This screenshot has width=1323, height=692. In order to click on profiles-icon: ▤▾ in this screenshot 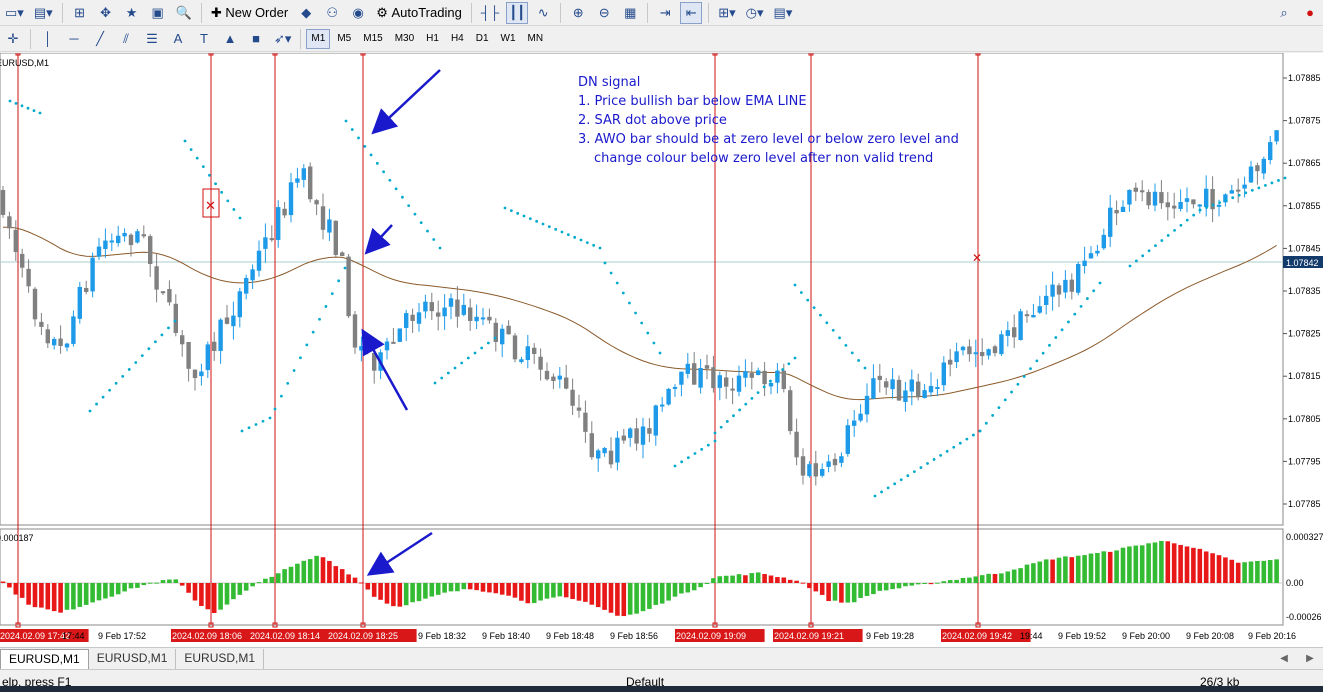, I will do `click(43, 13)`.